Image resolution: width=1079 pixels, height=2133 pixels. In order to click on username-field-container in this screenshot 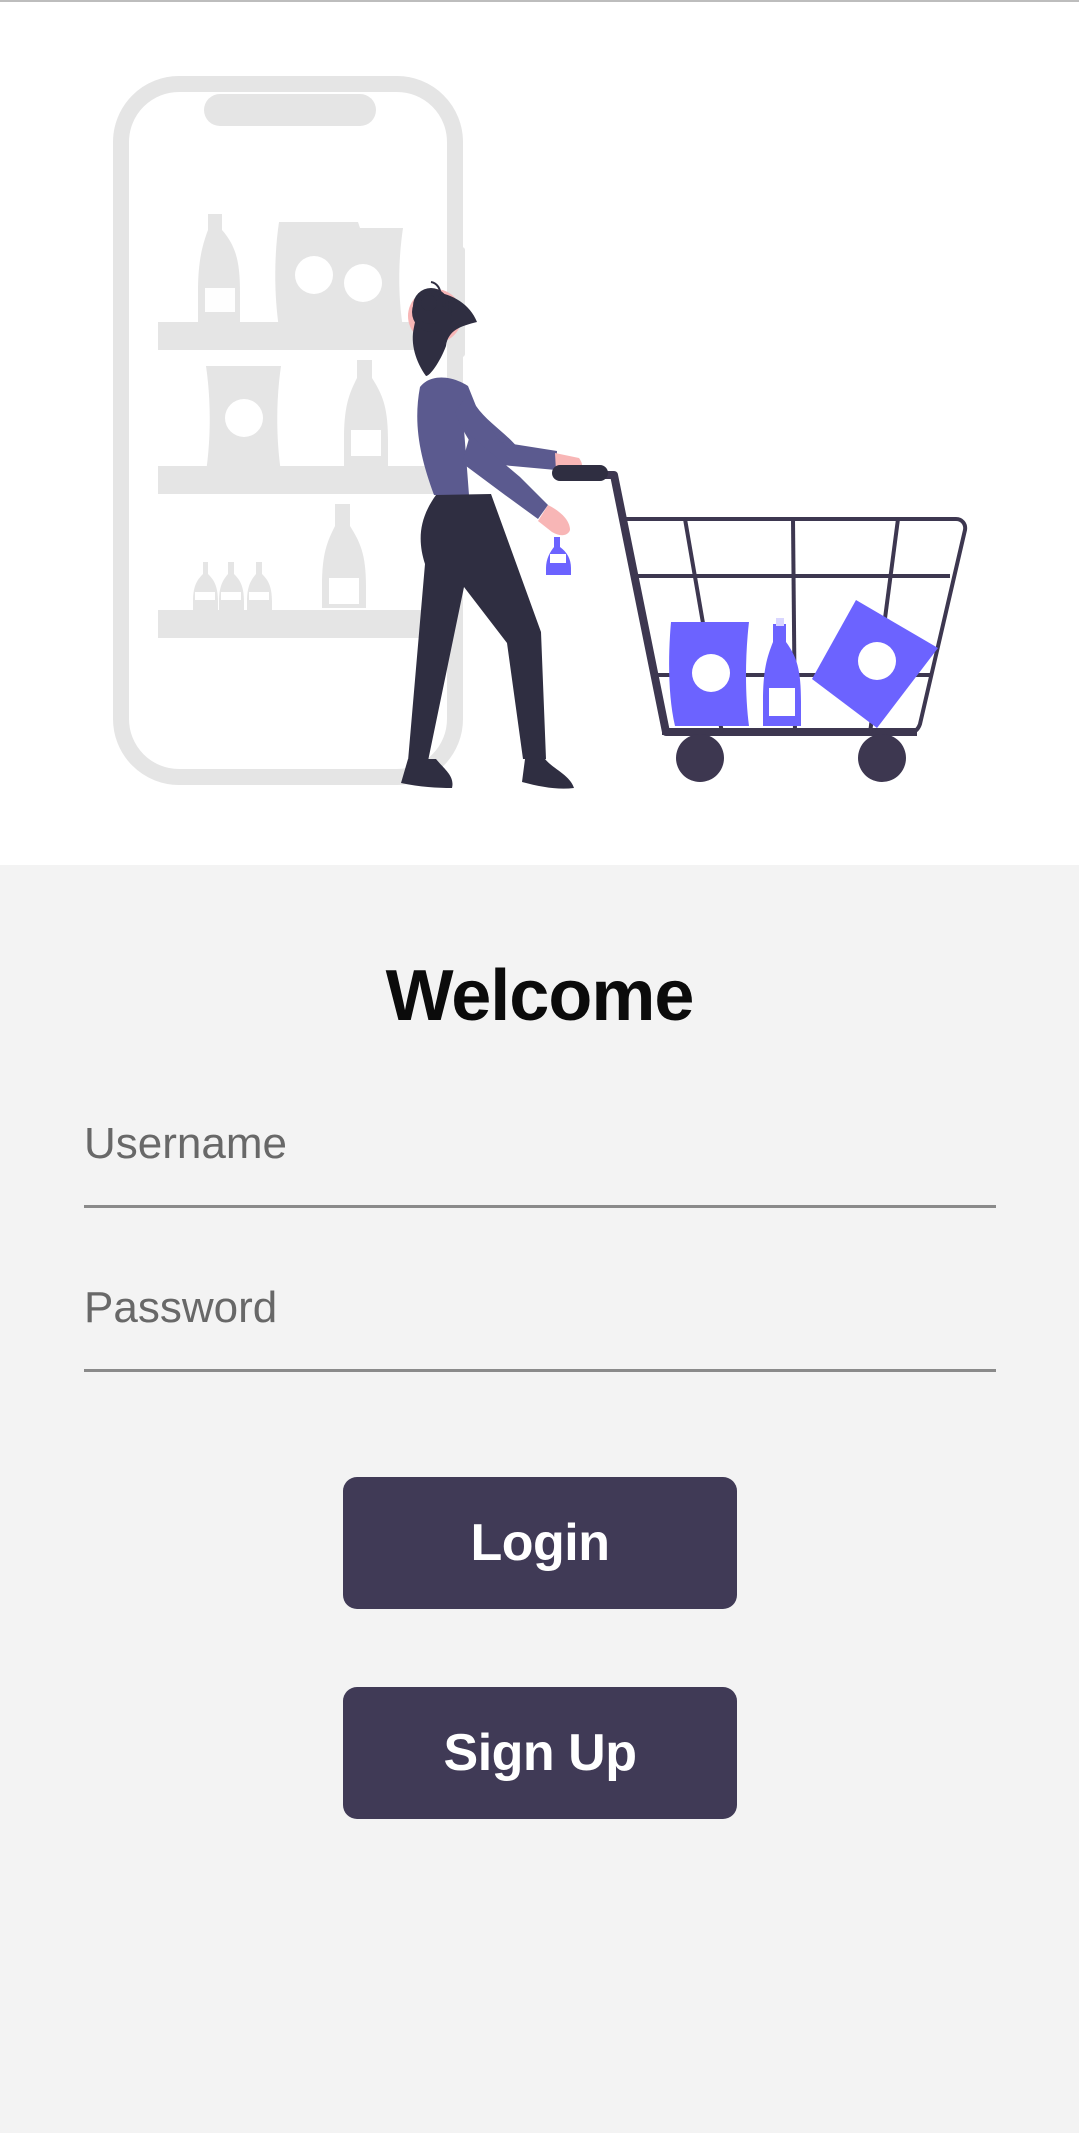, I will do `click(540, 1156)`.